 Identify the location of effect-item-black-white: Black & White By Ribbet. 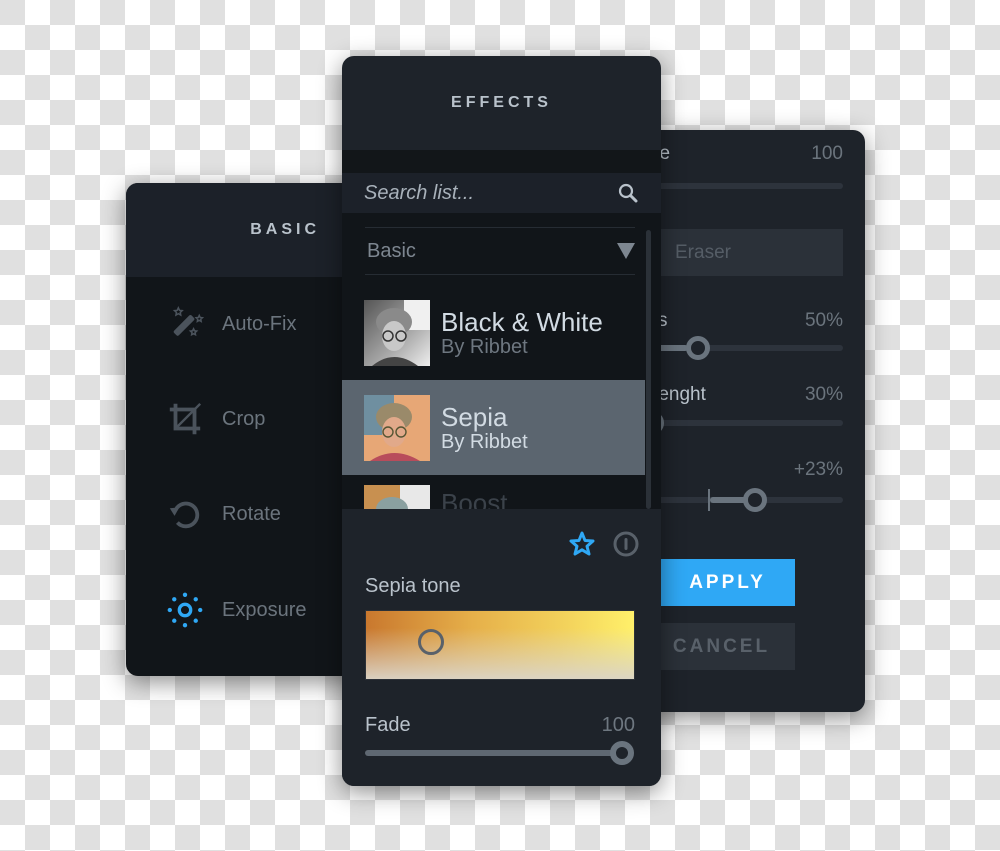
(493, 332).